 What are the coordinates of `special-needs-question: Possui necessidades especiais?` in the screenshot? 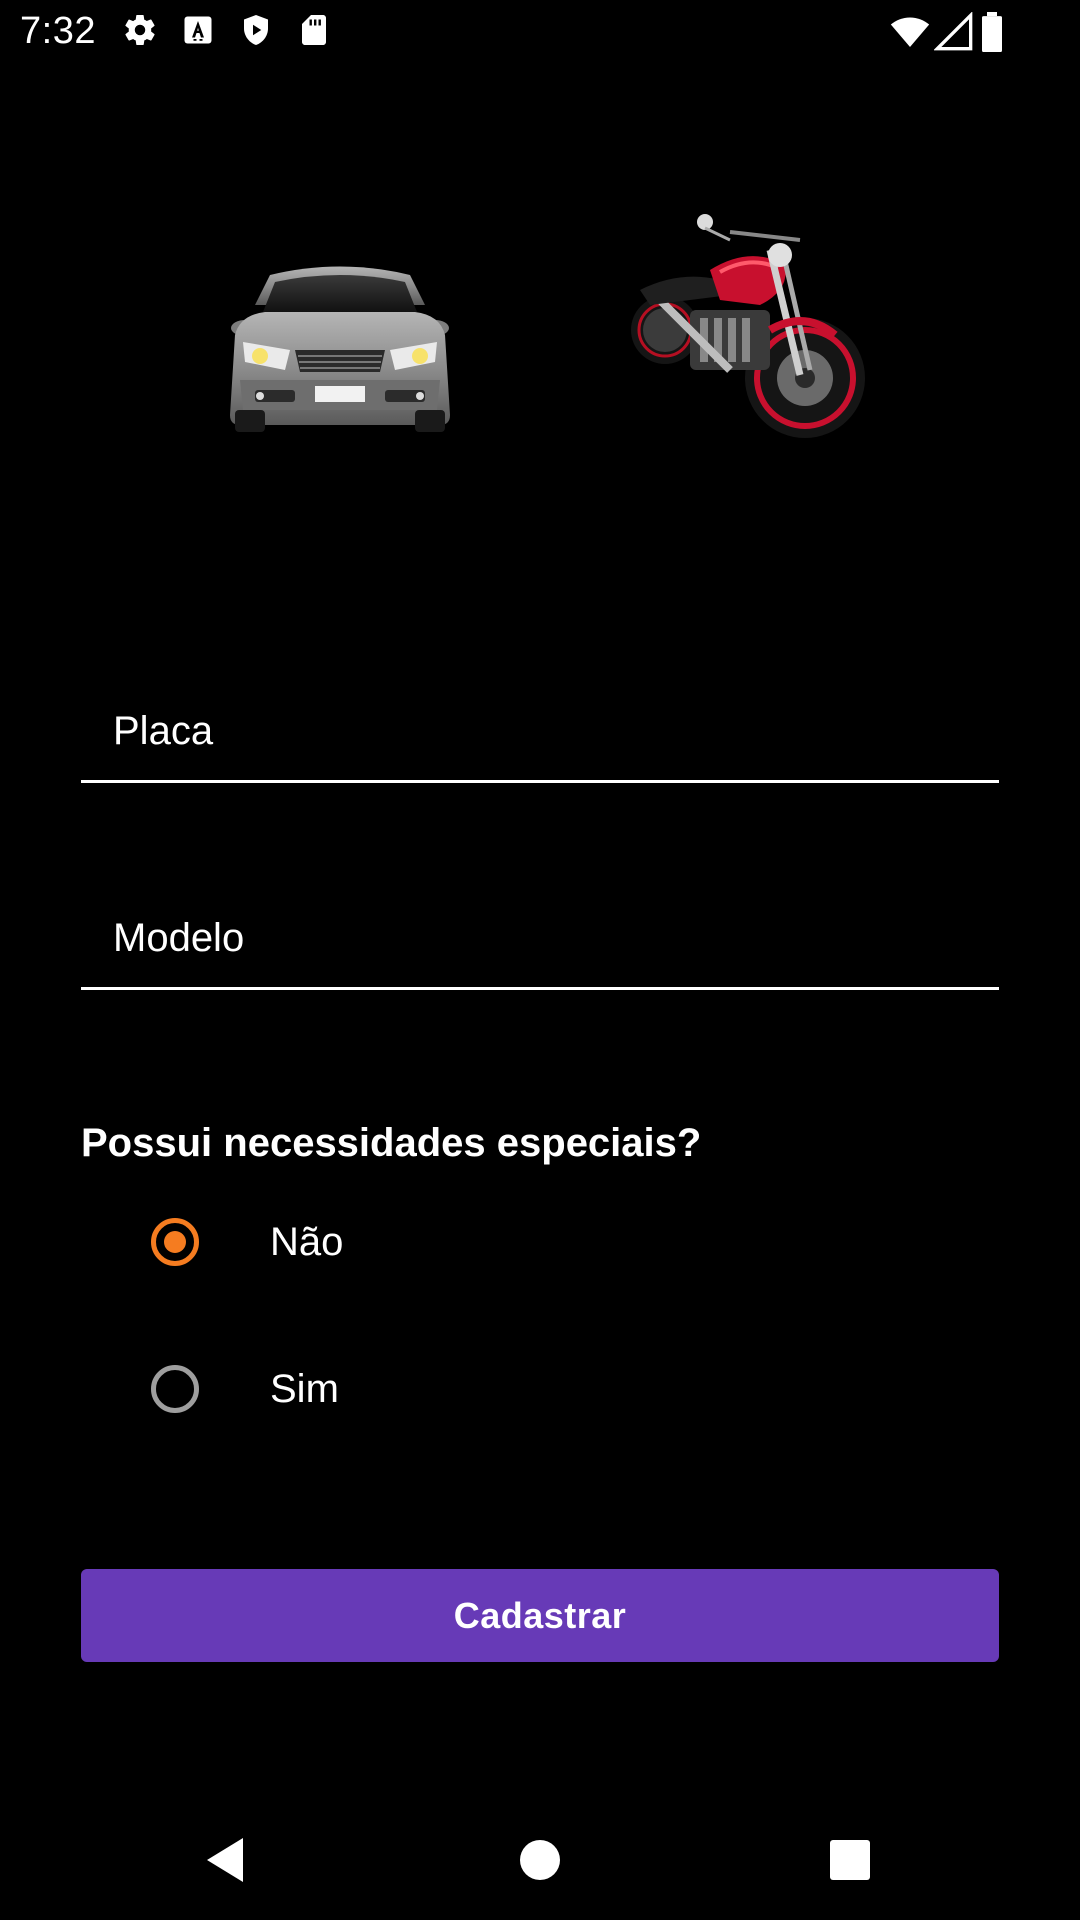 It's located at (391, 1143).